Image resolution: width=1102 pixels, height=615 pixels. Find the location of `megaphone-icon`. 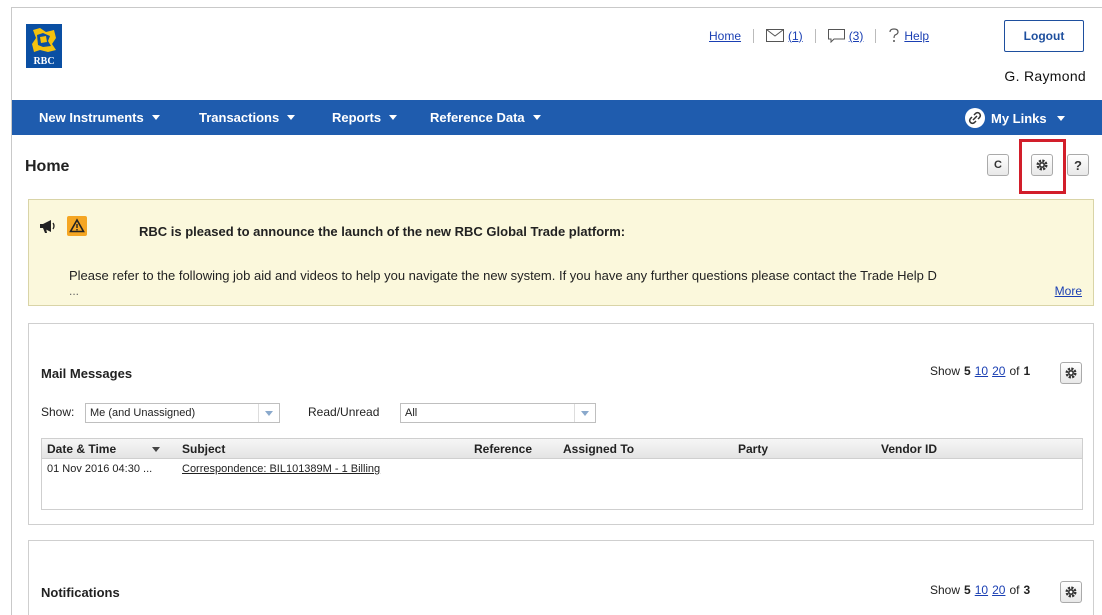

megaphone-icon is located at coordinates (47, 226).